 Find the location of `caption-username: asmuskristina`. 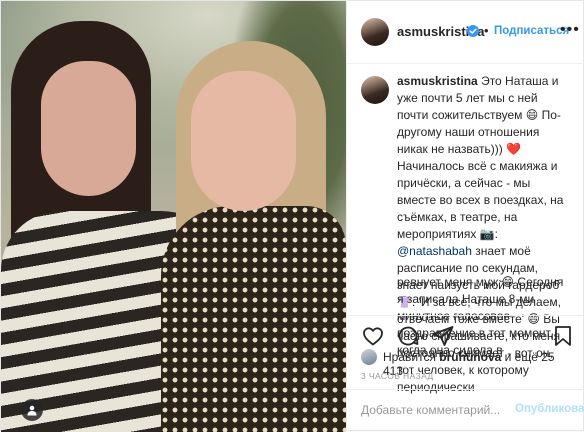

caption-username: asmuskristina is located at coordinates (437, 81).